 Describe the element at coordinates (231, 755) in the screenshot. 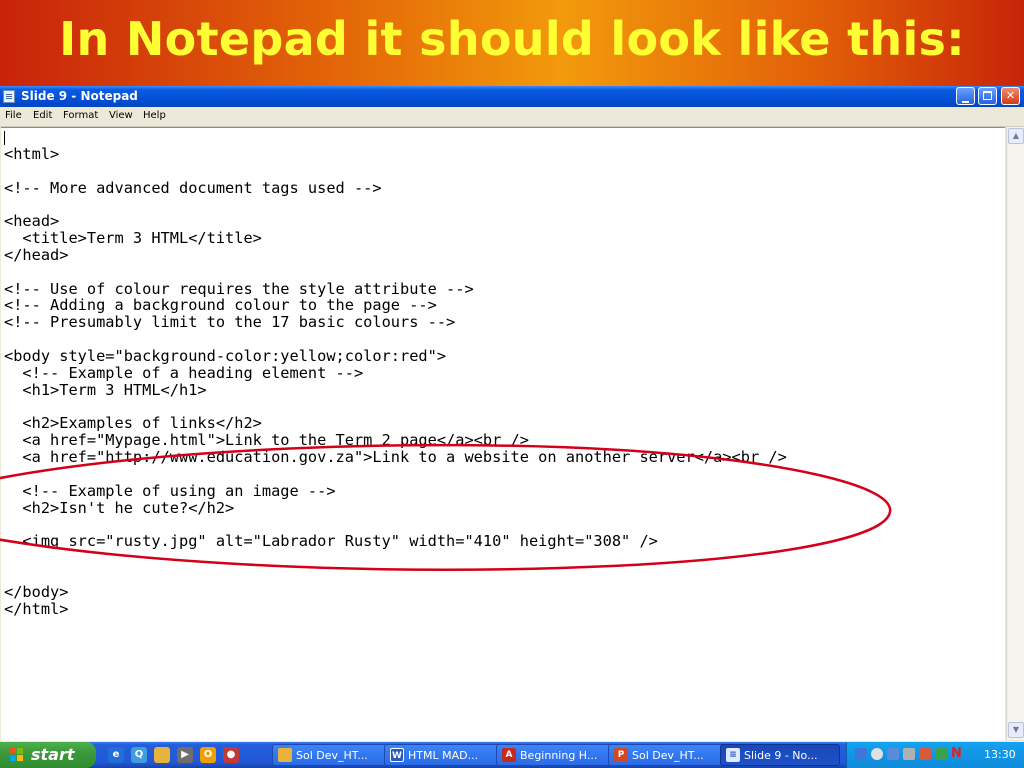

I see `firefox-icon: ●` at that location.